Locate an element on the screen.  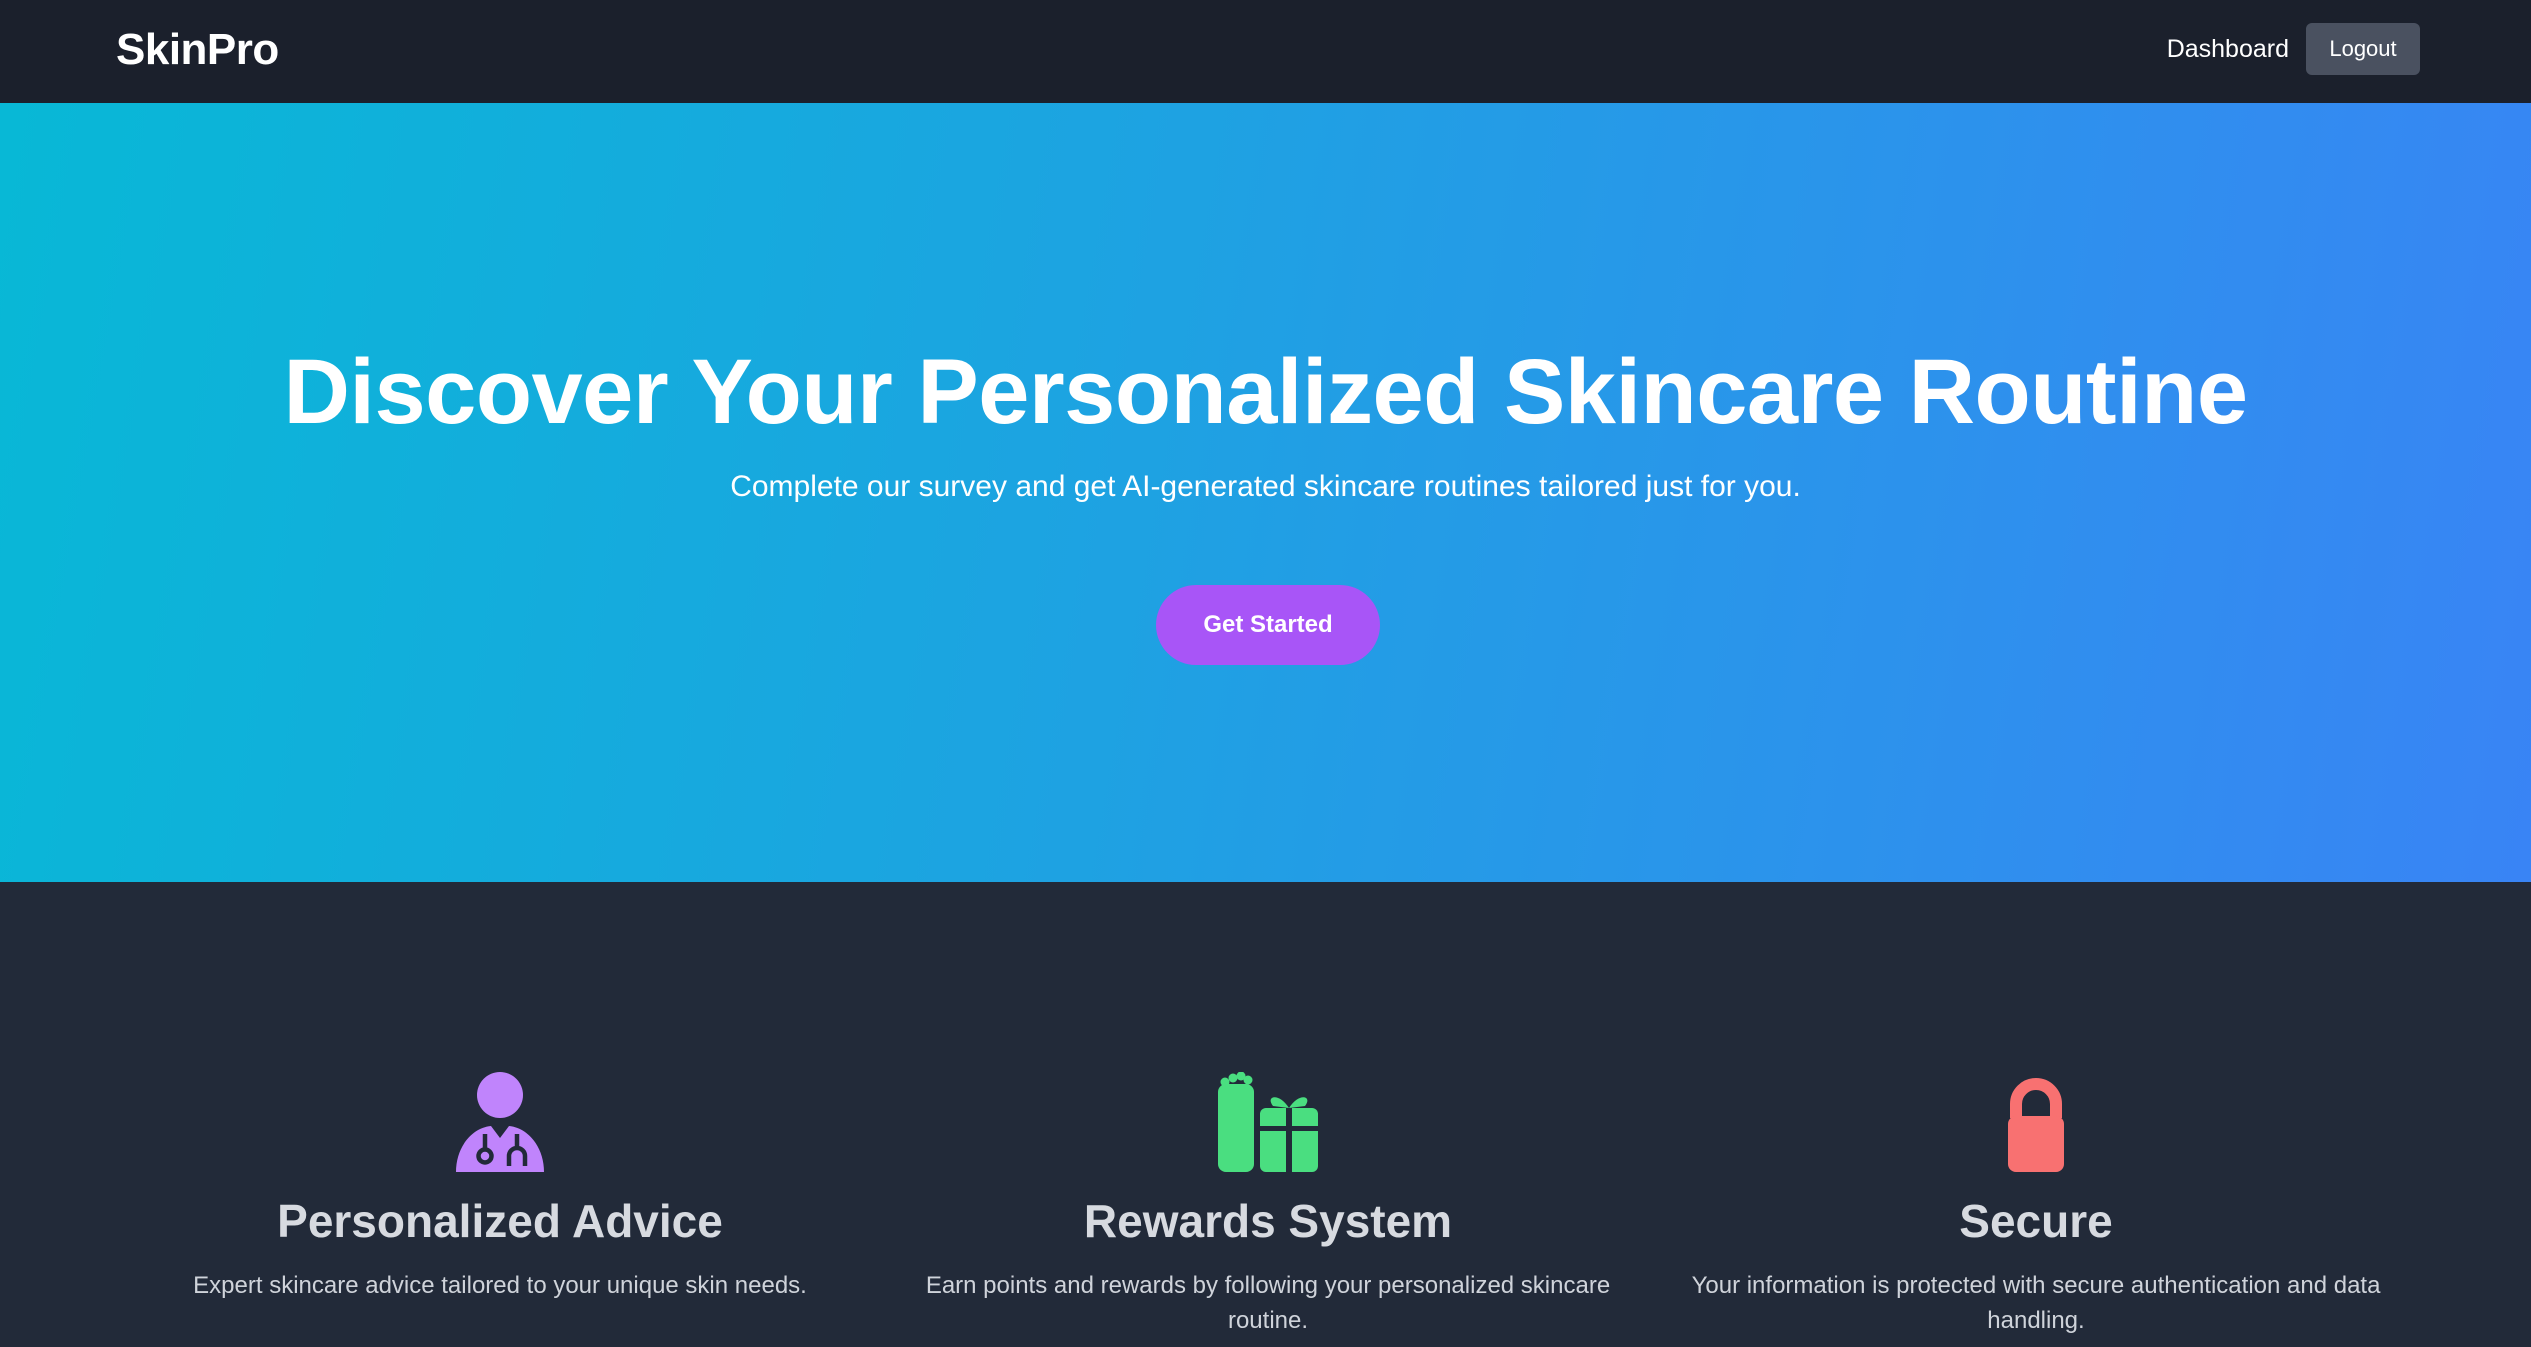
get-started-button: Get Started is located at coordinates (1268, 625).